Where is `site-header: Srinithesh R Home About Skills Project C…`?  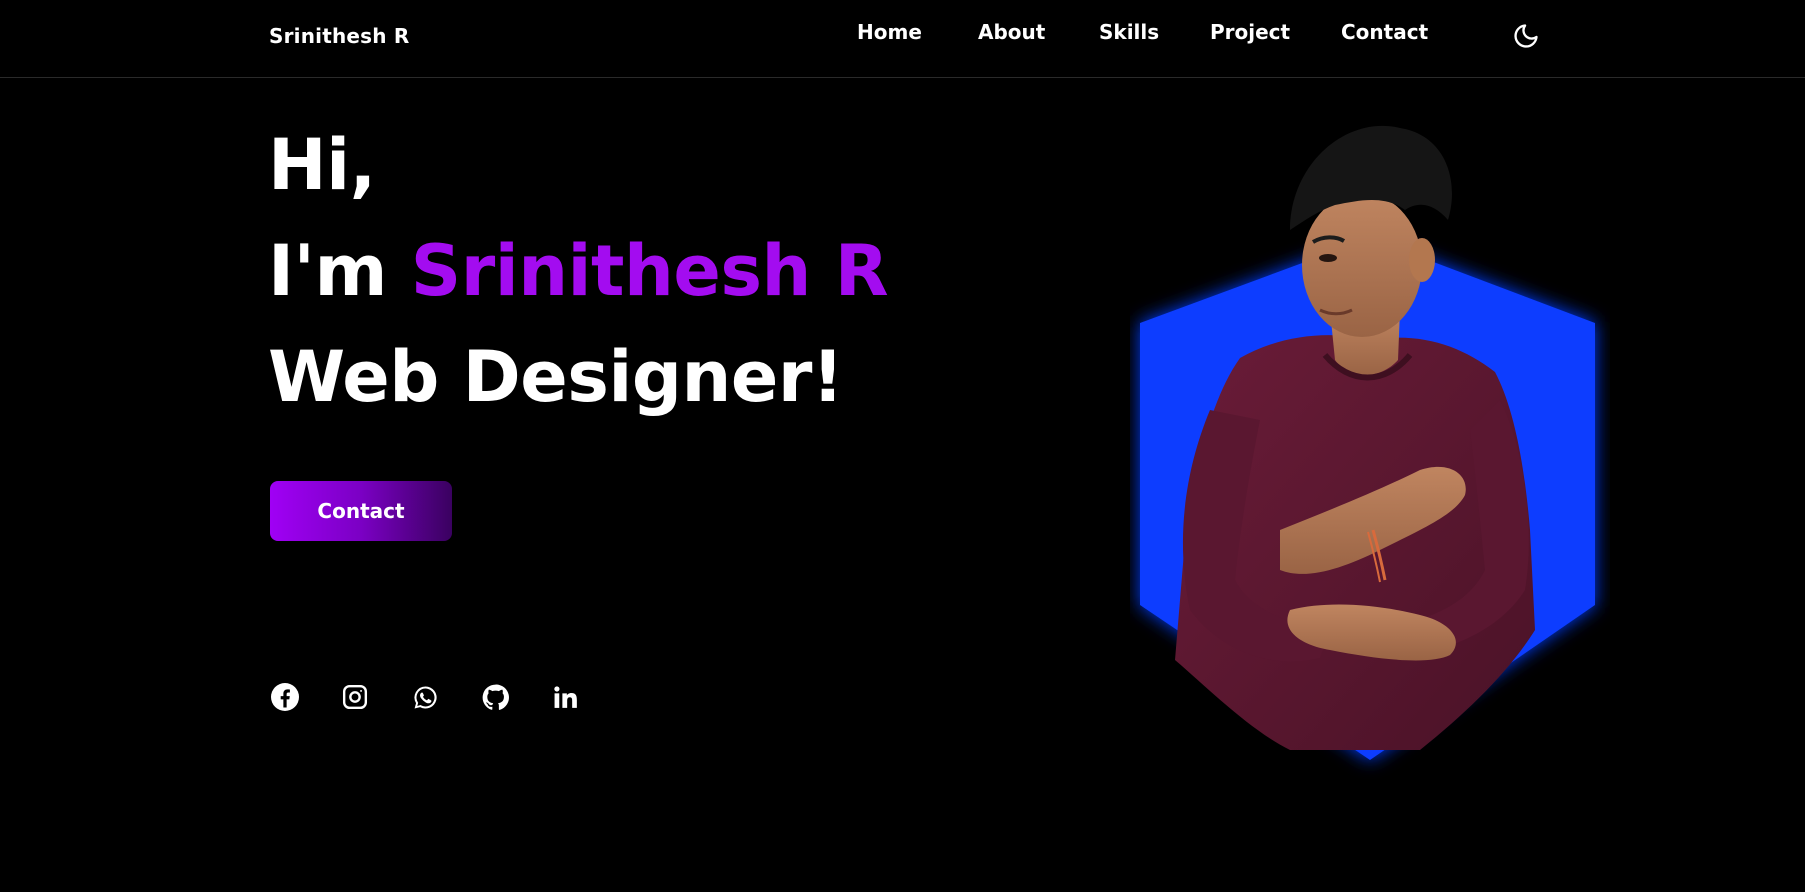 site-header: Srinithesh R Home About Skills Project C… is located at coordinates (902, 39).